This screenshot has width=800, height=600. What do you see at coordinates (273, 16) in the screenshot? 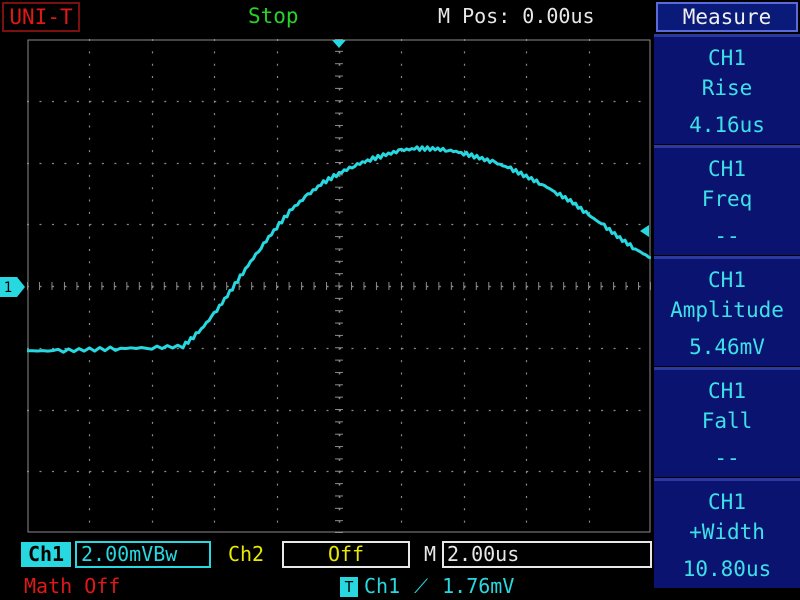
I see `run-status: Stop` at bounding box center [273, 16].